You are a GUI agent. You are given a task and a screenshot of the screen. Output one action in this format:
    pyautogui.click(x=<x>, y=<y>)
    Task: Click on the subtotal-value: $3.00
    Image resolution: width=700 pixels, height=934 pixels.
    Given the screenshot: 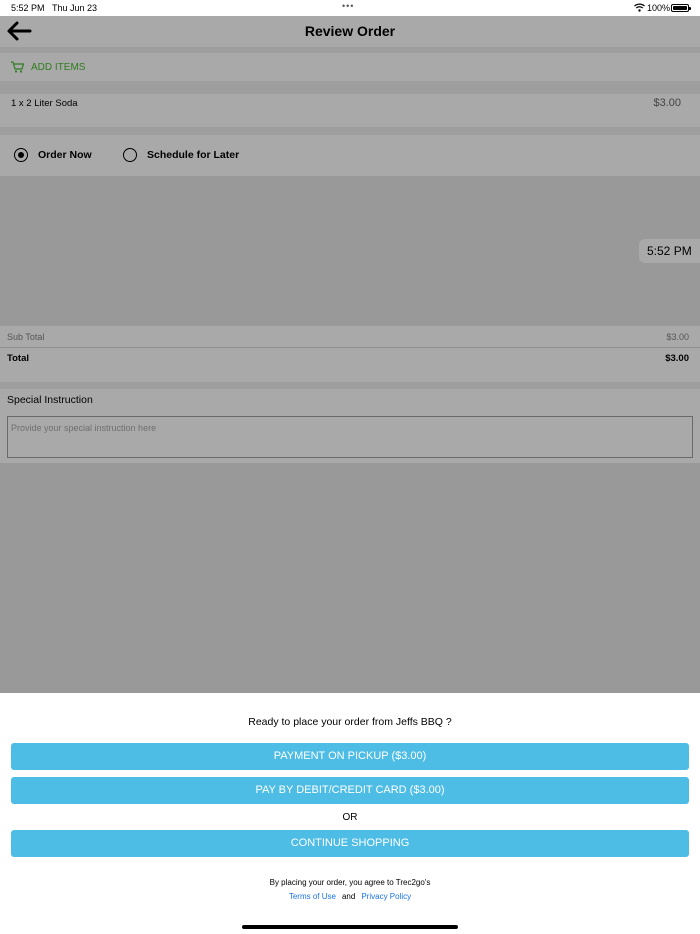 What is the action you would take?
    pyautogui.click(x=677, y=337)
    